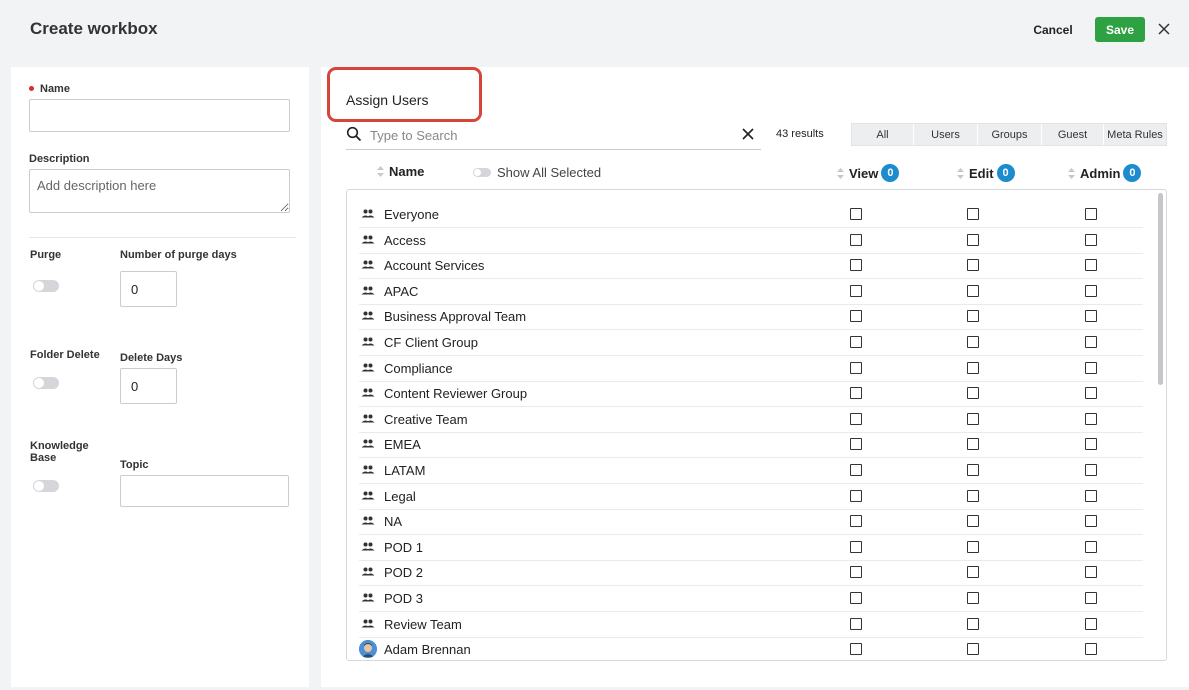  I want to click on cancel-button: Cancel, so click(1053, 30).